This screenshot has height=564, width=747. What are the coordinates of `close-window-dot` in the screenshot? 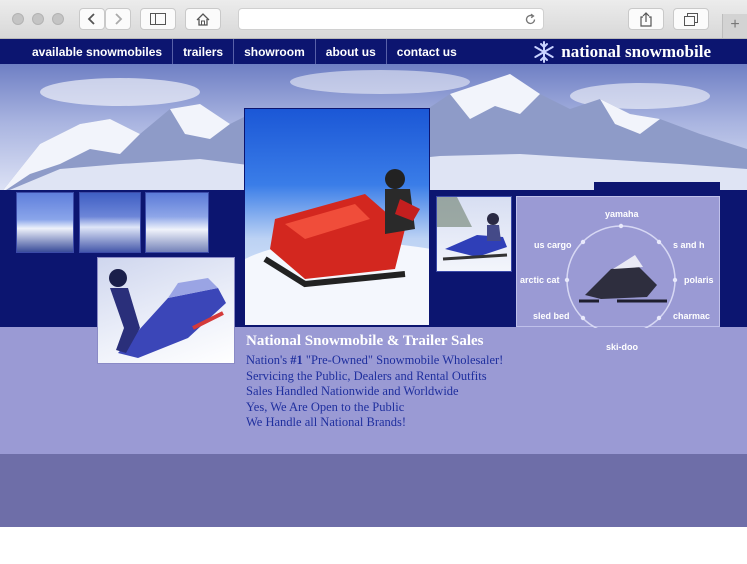 It's located at (18, 19).